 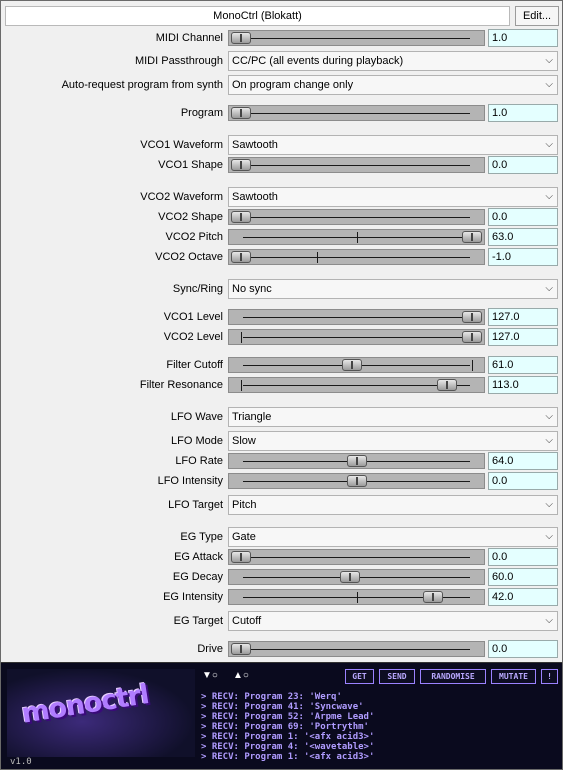 What do you see at coordinates (393, 417) in the screenshot?
I see `lfo-wave-dropdown: Triangle ⌵` at bounding box center [393, 417].